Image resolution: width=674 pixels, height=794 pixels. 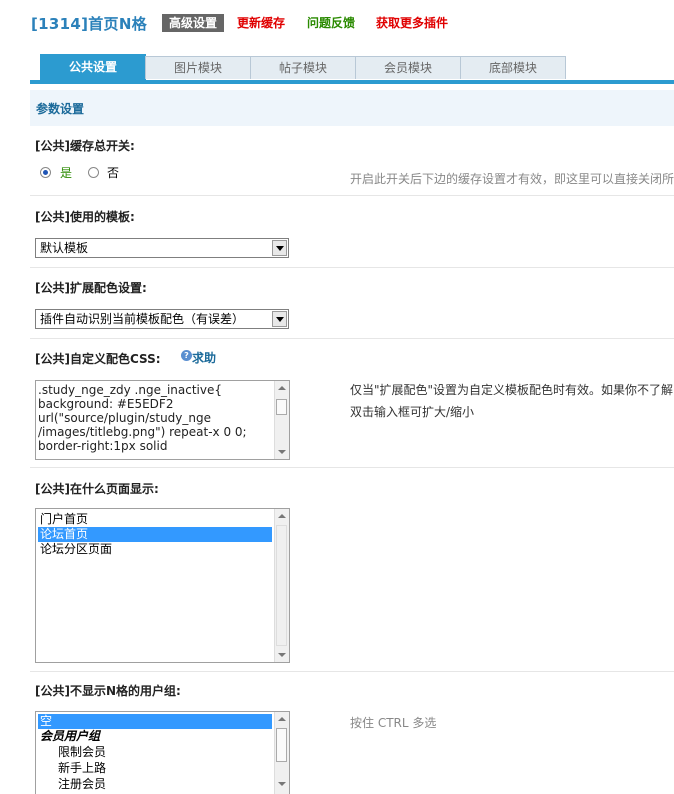 I want to click on template-select: 默认模板, so click(x=162, y=248).